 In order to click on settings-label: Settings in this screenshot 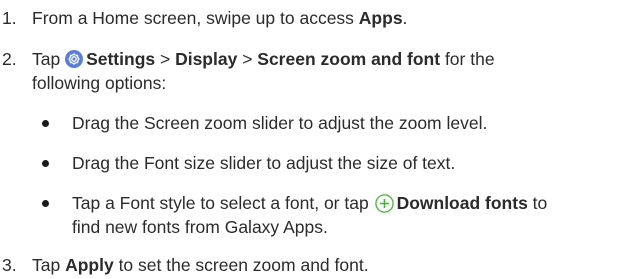, I will do `click(121, 59)`.